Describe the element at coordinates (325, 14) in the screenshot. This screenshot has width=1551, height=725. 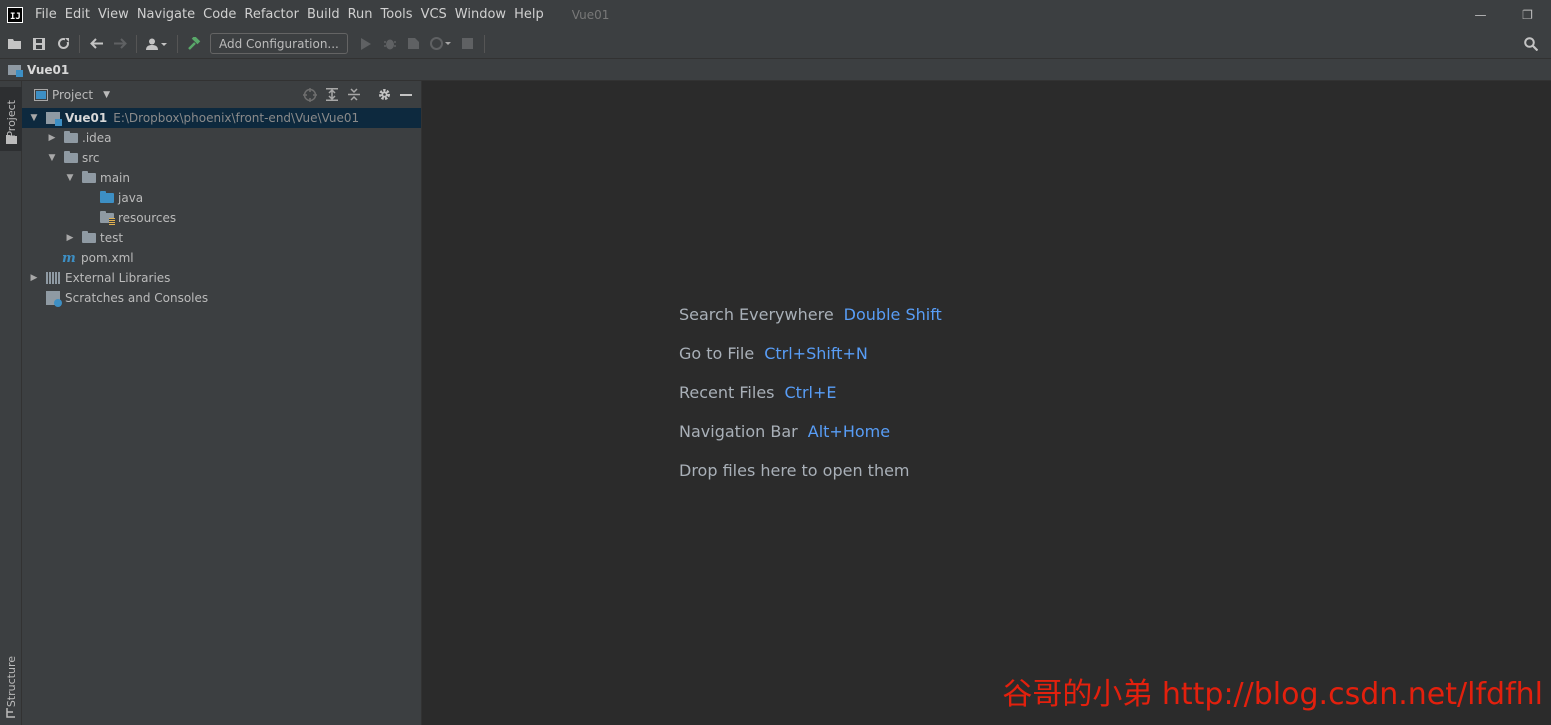
I see `menu-build: Build` at that location.